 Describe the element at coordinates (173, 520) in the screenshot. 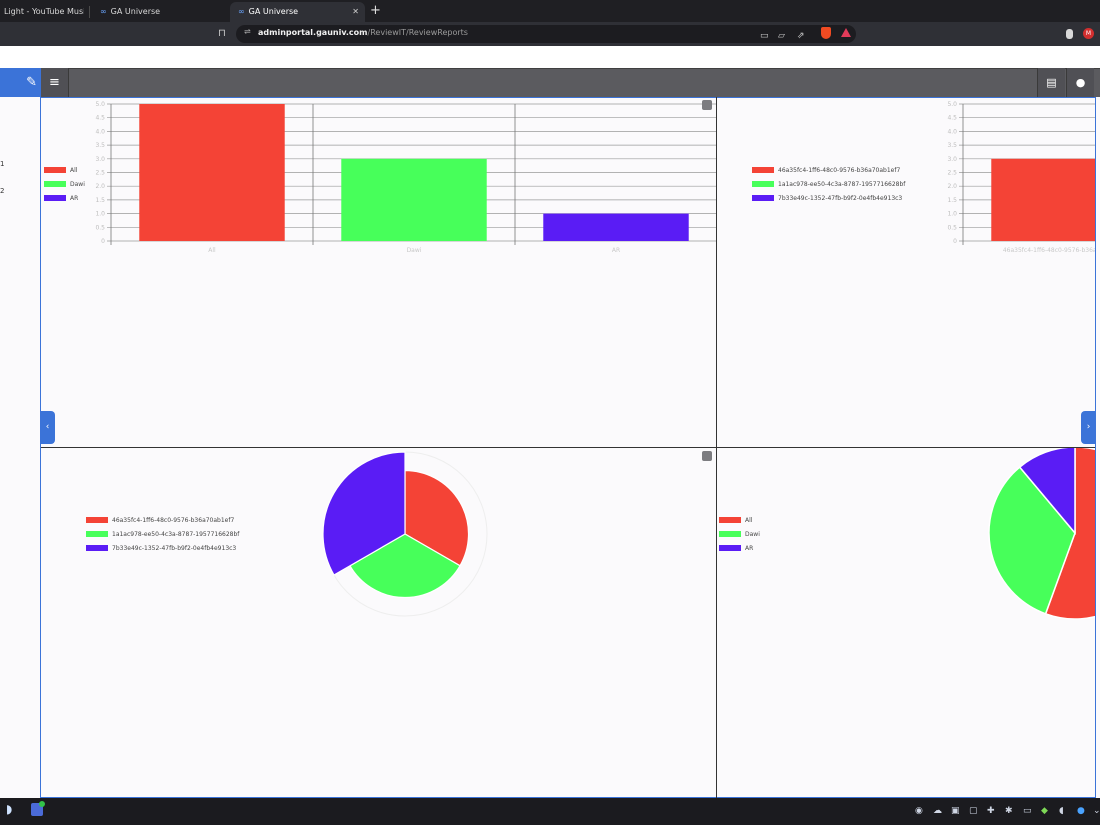

I see `legend-label: 46a35fc4-1ff6-48c0-9576-b36a70ab1ef7` at that location.